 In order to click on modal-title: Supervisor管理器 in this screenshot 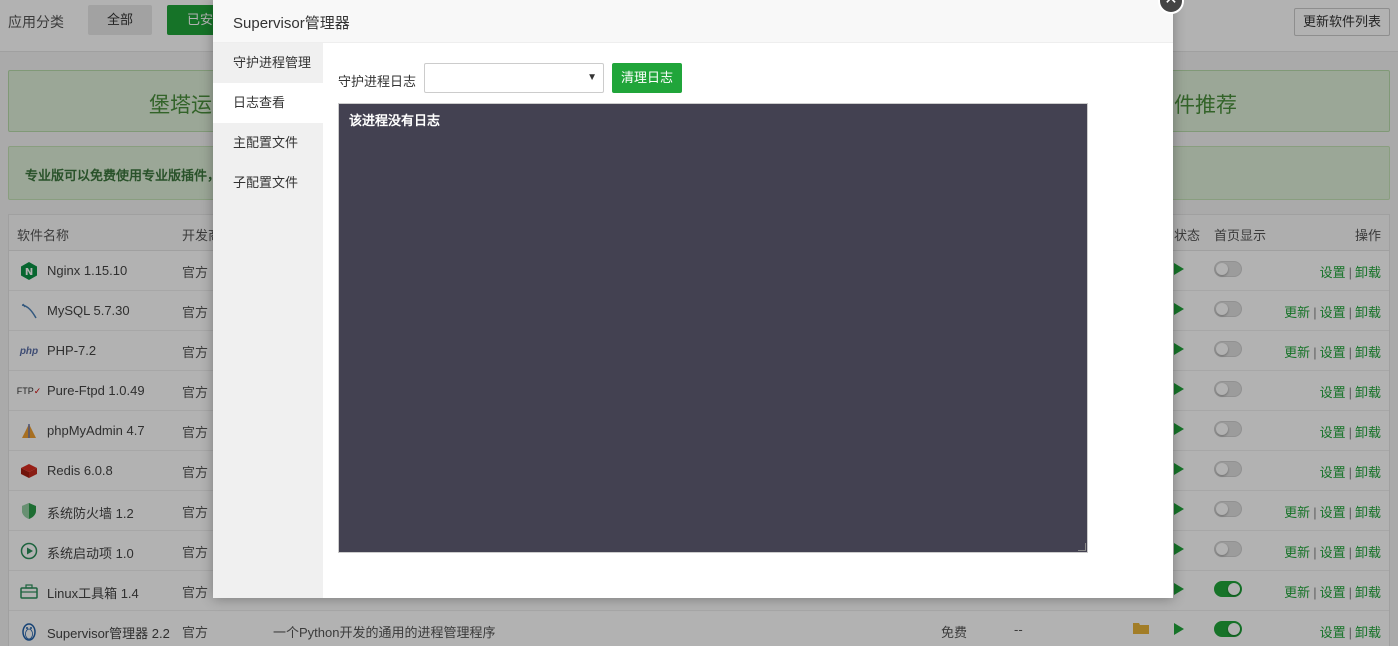, I will do `click(291, 23)`.